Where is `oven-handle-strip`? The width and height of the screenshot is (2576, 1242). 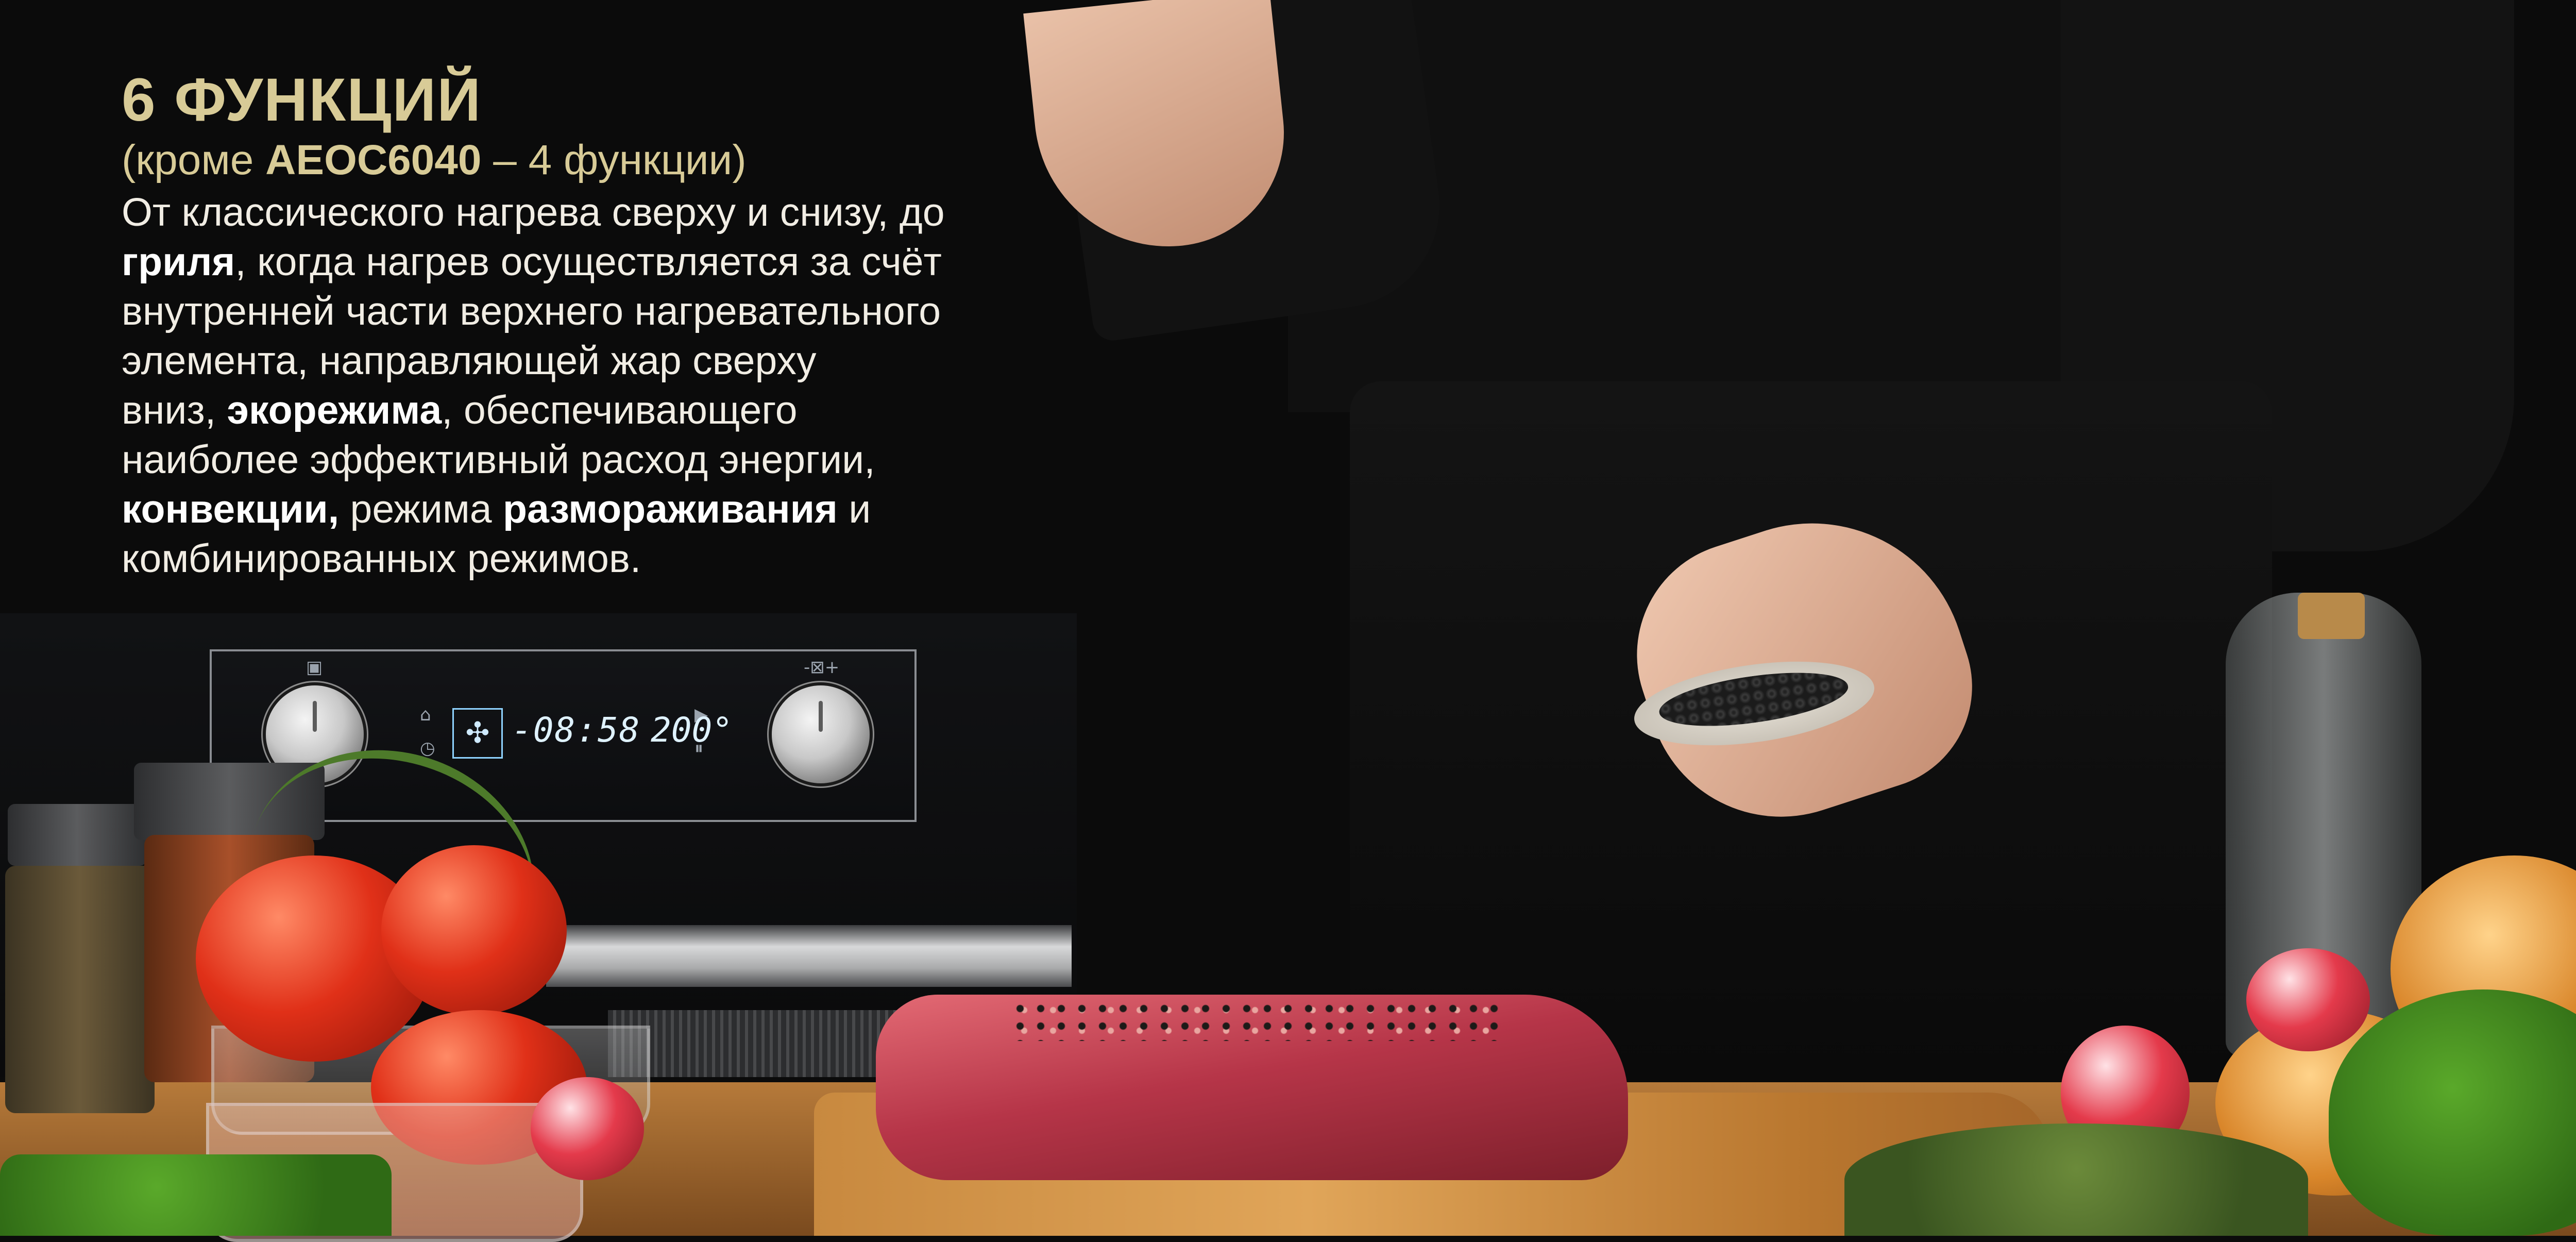
oven-handle-strip is located at coordinates (809, 956).